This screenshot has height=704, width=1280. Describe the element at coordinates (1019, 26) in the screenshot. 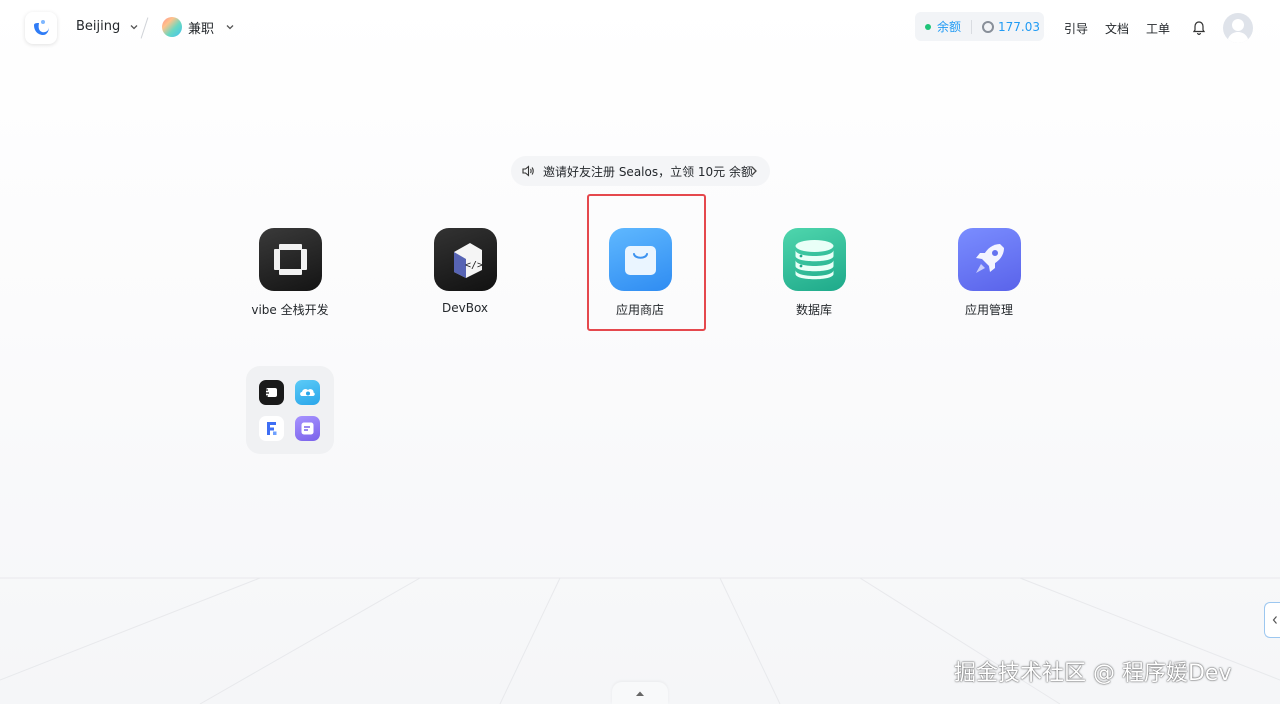

I see `balance-amount: 177.03` at that location.